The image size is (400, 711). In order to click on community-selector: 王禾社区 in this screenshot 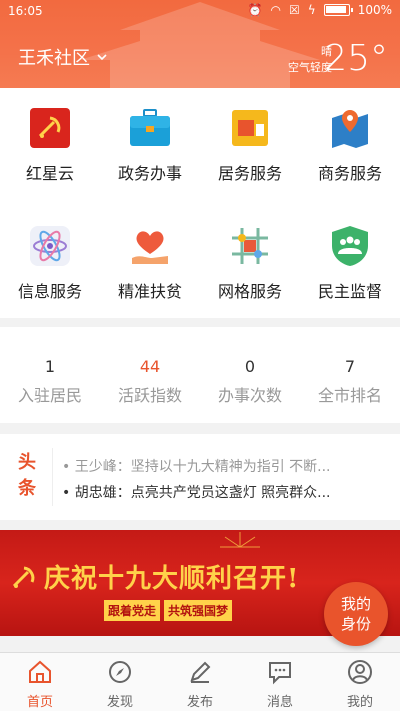, I will do `click(63, 57)`.